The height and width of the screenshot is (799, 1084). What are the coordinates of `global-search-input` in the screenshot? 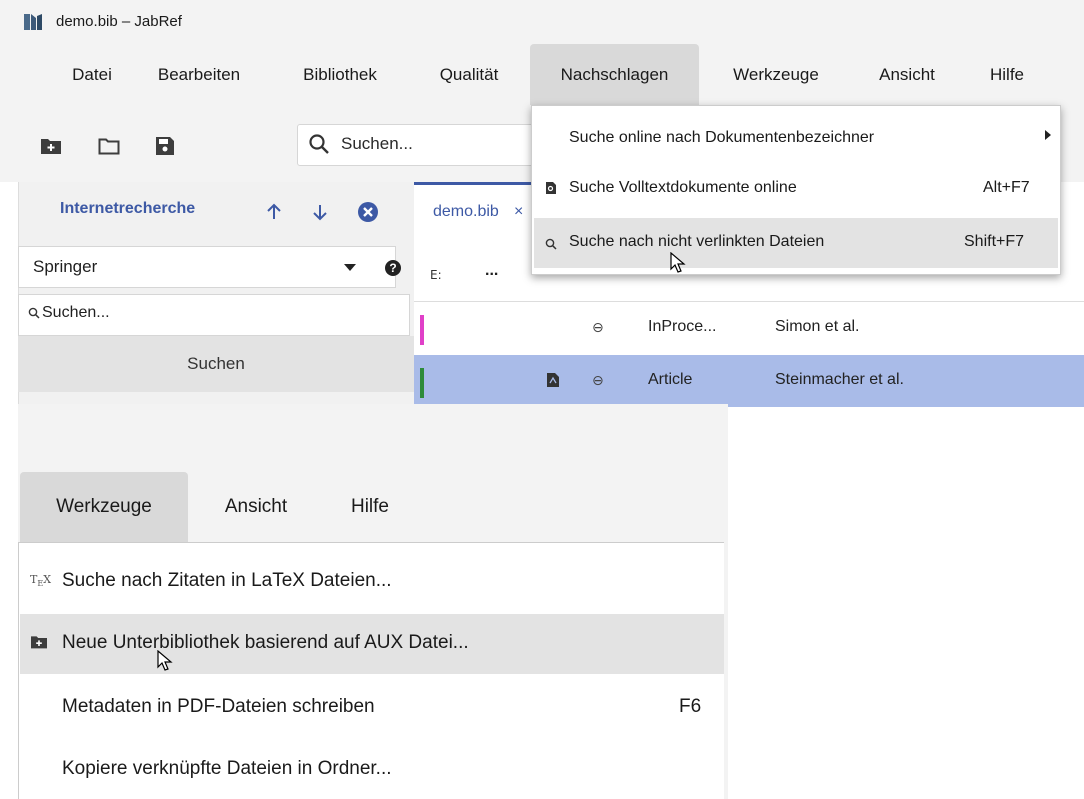 It's located at (417, 145).